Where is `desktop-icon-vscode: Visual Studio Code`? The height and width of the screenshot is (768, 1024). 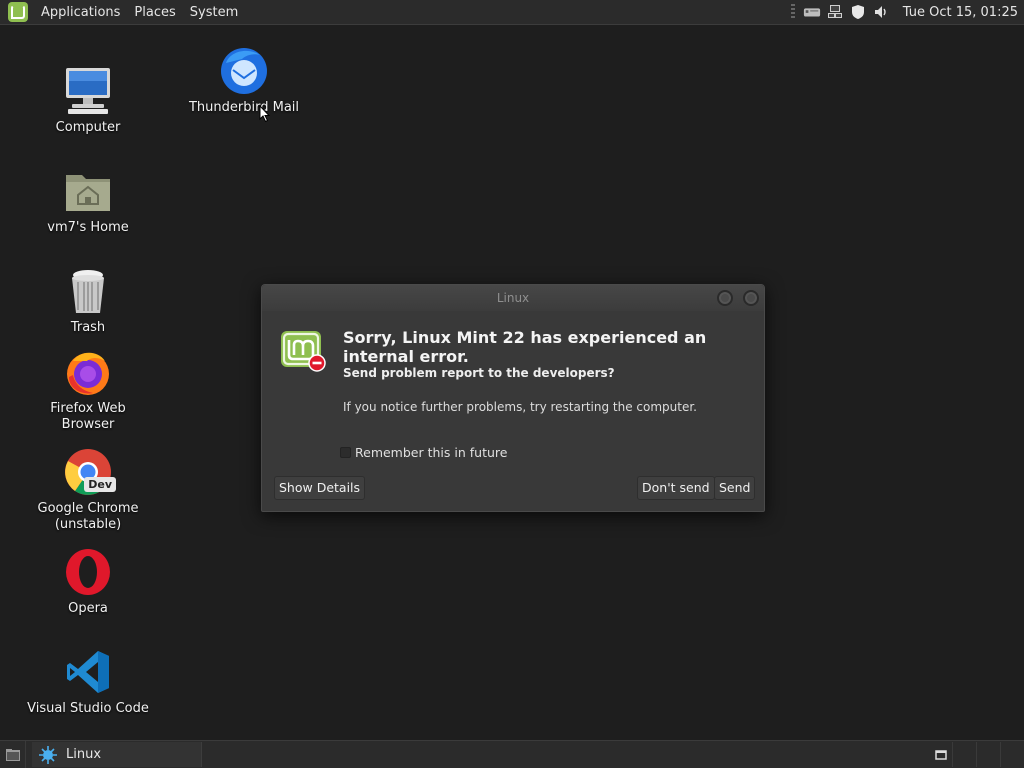
desktop-icon-vscode: Visual Studio Code is located at coordinates (88, 681).